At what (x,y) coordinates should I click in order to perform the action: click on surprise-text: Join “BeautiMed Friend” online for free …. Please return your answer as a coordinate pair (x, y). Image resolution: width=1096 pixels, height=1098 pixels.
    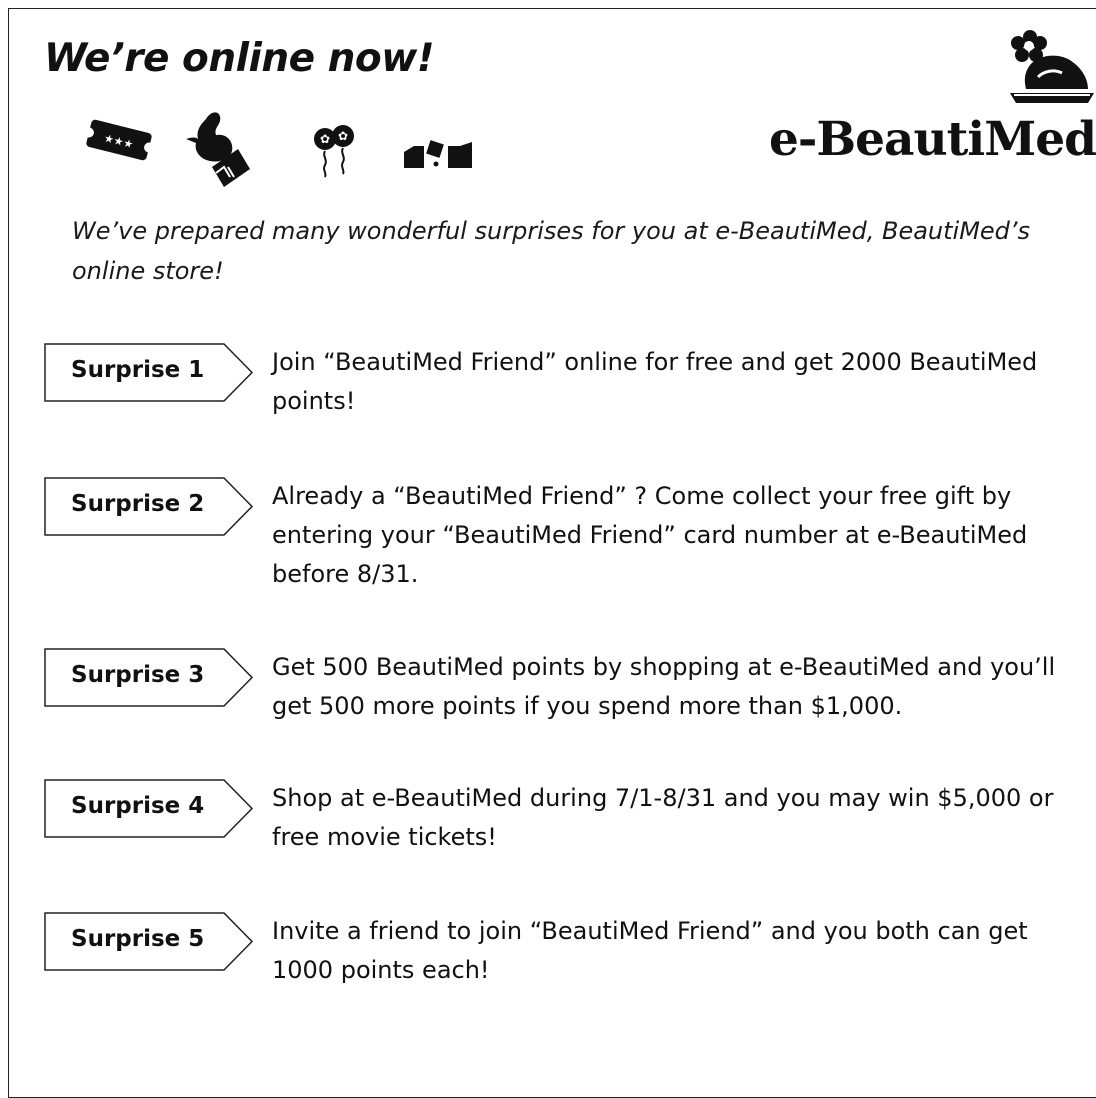
    Looking at the image, I should click on (655, 381).